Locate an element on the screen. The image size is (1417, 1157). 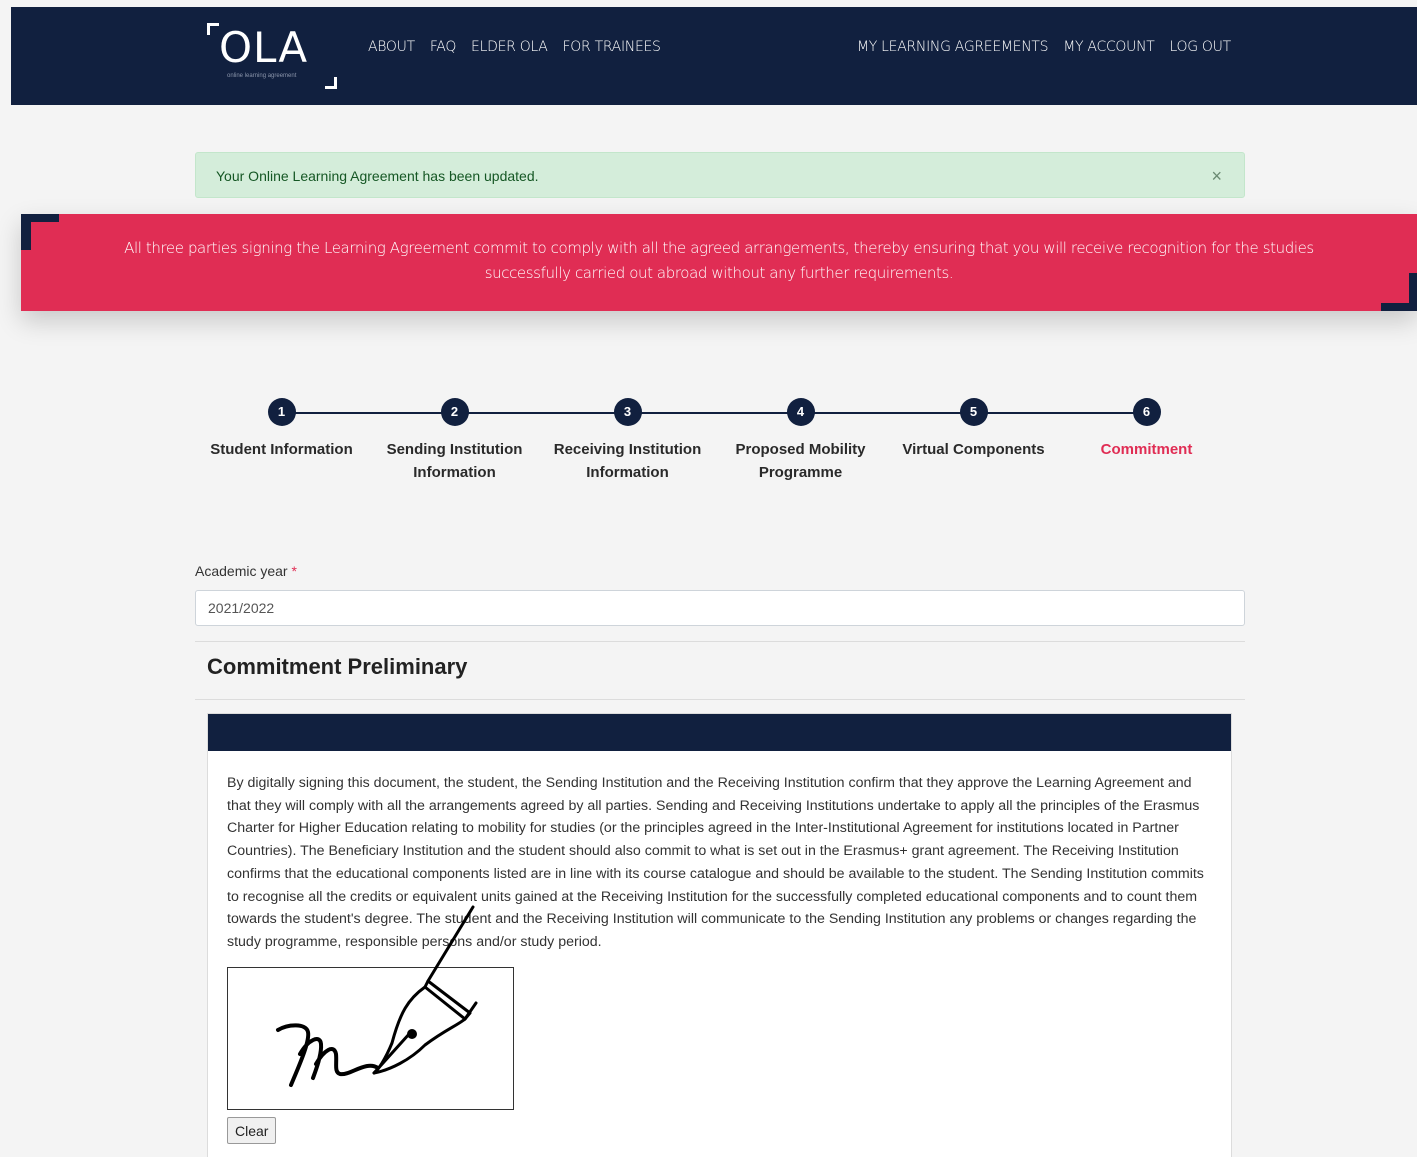
step-number-badge: 3 is located at coordinates (627, 412).